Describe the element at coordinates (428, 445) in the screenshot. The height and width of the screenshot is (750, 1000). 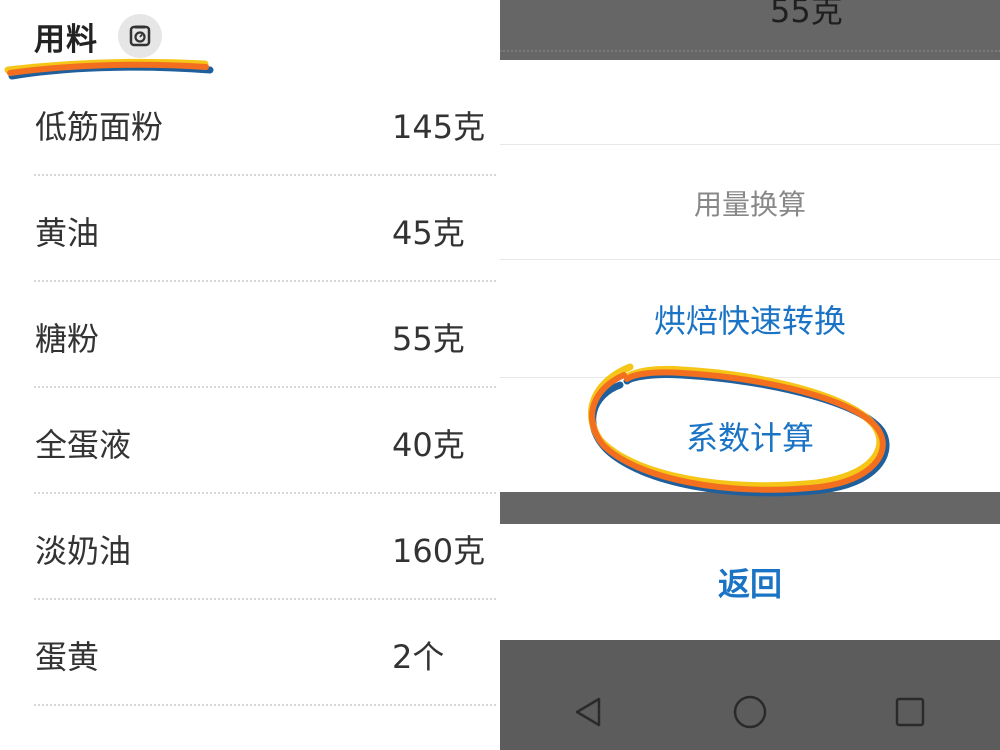
I see `ingredient-amount: 40克` at that location.